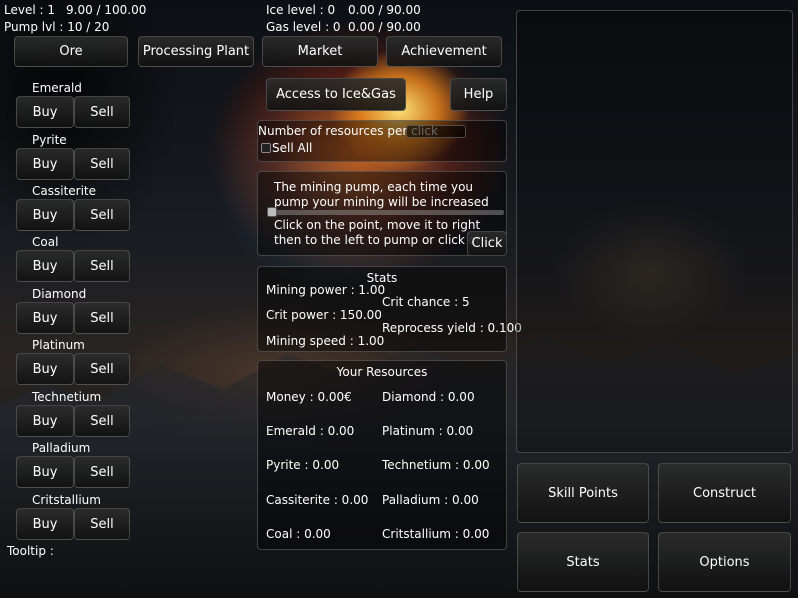 This screenshot has height=598, width=798. What do you see at coordinates (377, 225) in the screenshot?
I see `pump-text-line3: Click on the point, move it to right` at bounding box center [377, 225].